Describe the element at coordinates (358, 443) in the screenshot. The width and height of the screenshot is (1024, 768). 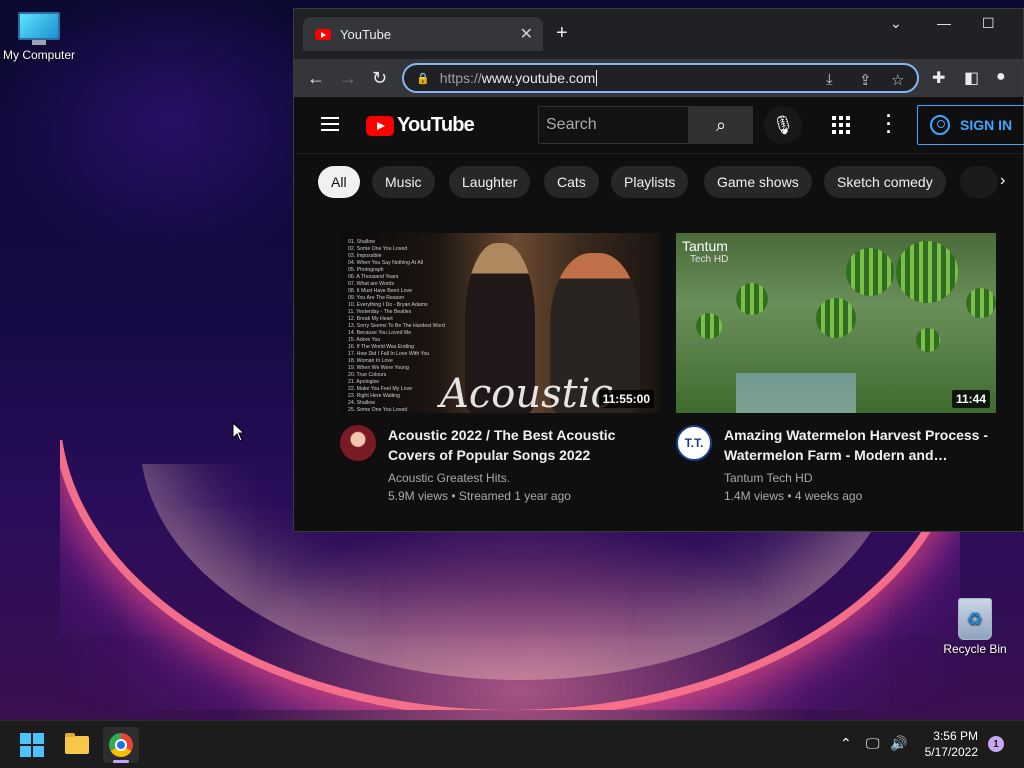
I see `channel-avatar` at that location.